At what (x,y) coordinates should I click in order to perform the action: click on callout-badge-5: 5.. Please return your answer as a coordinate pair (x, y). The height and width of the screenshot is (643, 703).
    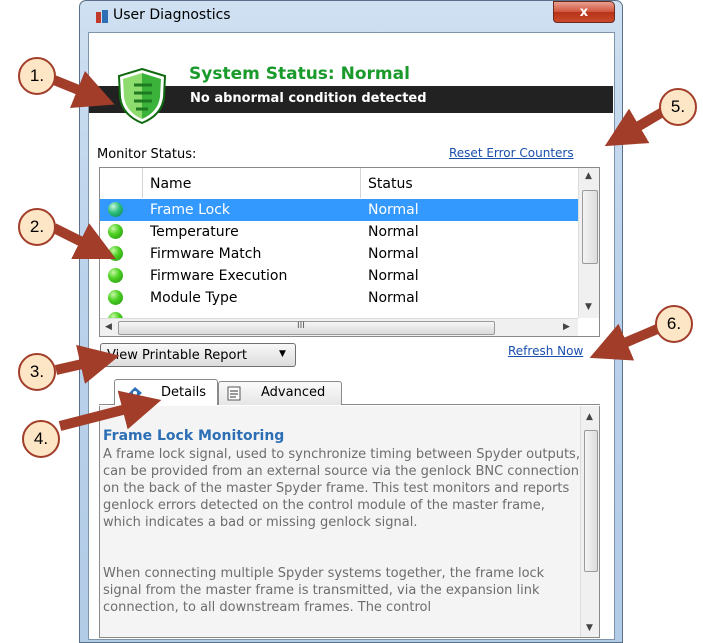
    Looking at the image, I should click on (678, 107).